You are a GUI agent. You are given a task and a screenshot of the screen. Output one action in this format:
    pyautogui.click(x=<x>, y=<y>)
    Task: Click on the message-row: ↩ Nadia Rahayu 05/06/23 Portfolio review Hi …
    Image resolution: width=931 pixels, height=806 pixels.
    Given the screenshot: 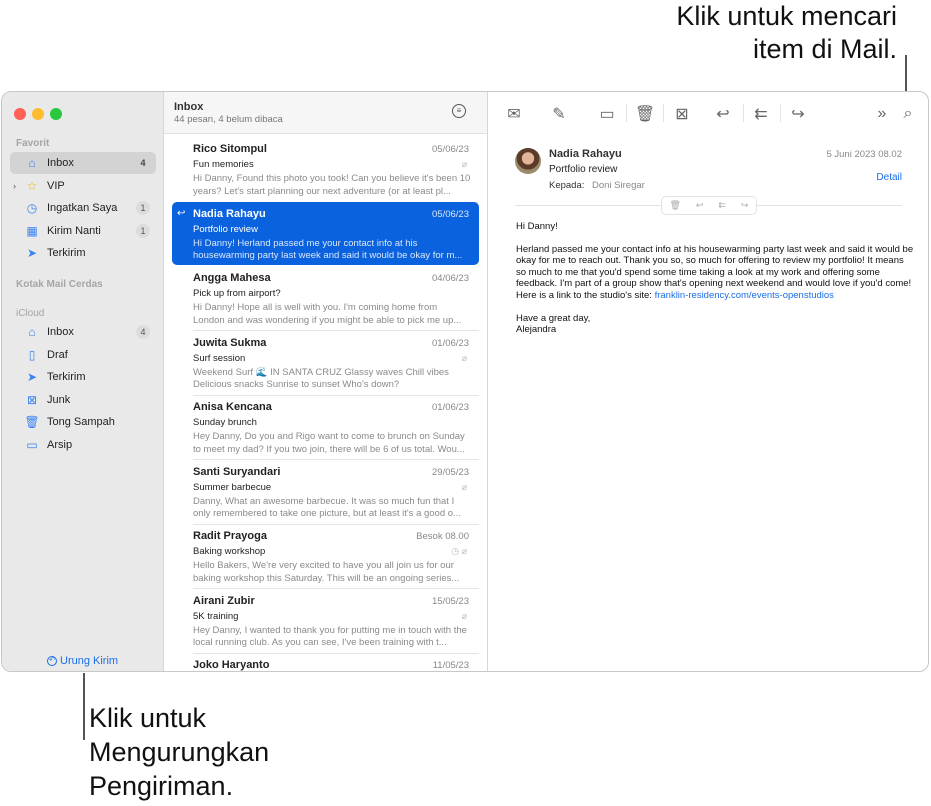 What is the action you would take?
    pyautogui.click(x=325, y=233)
    